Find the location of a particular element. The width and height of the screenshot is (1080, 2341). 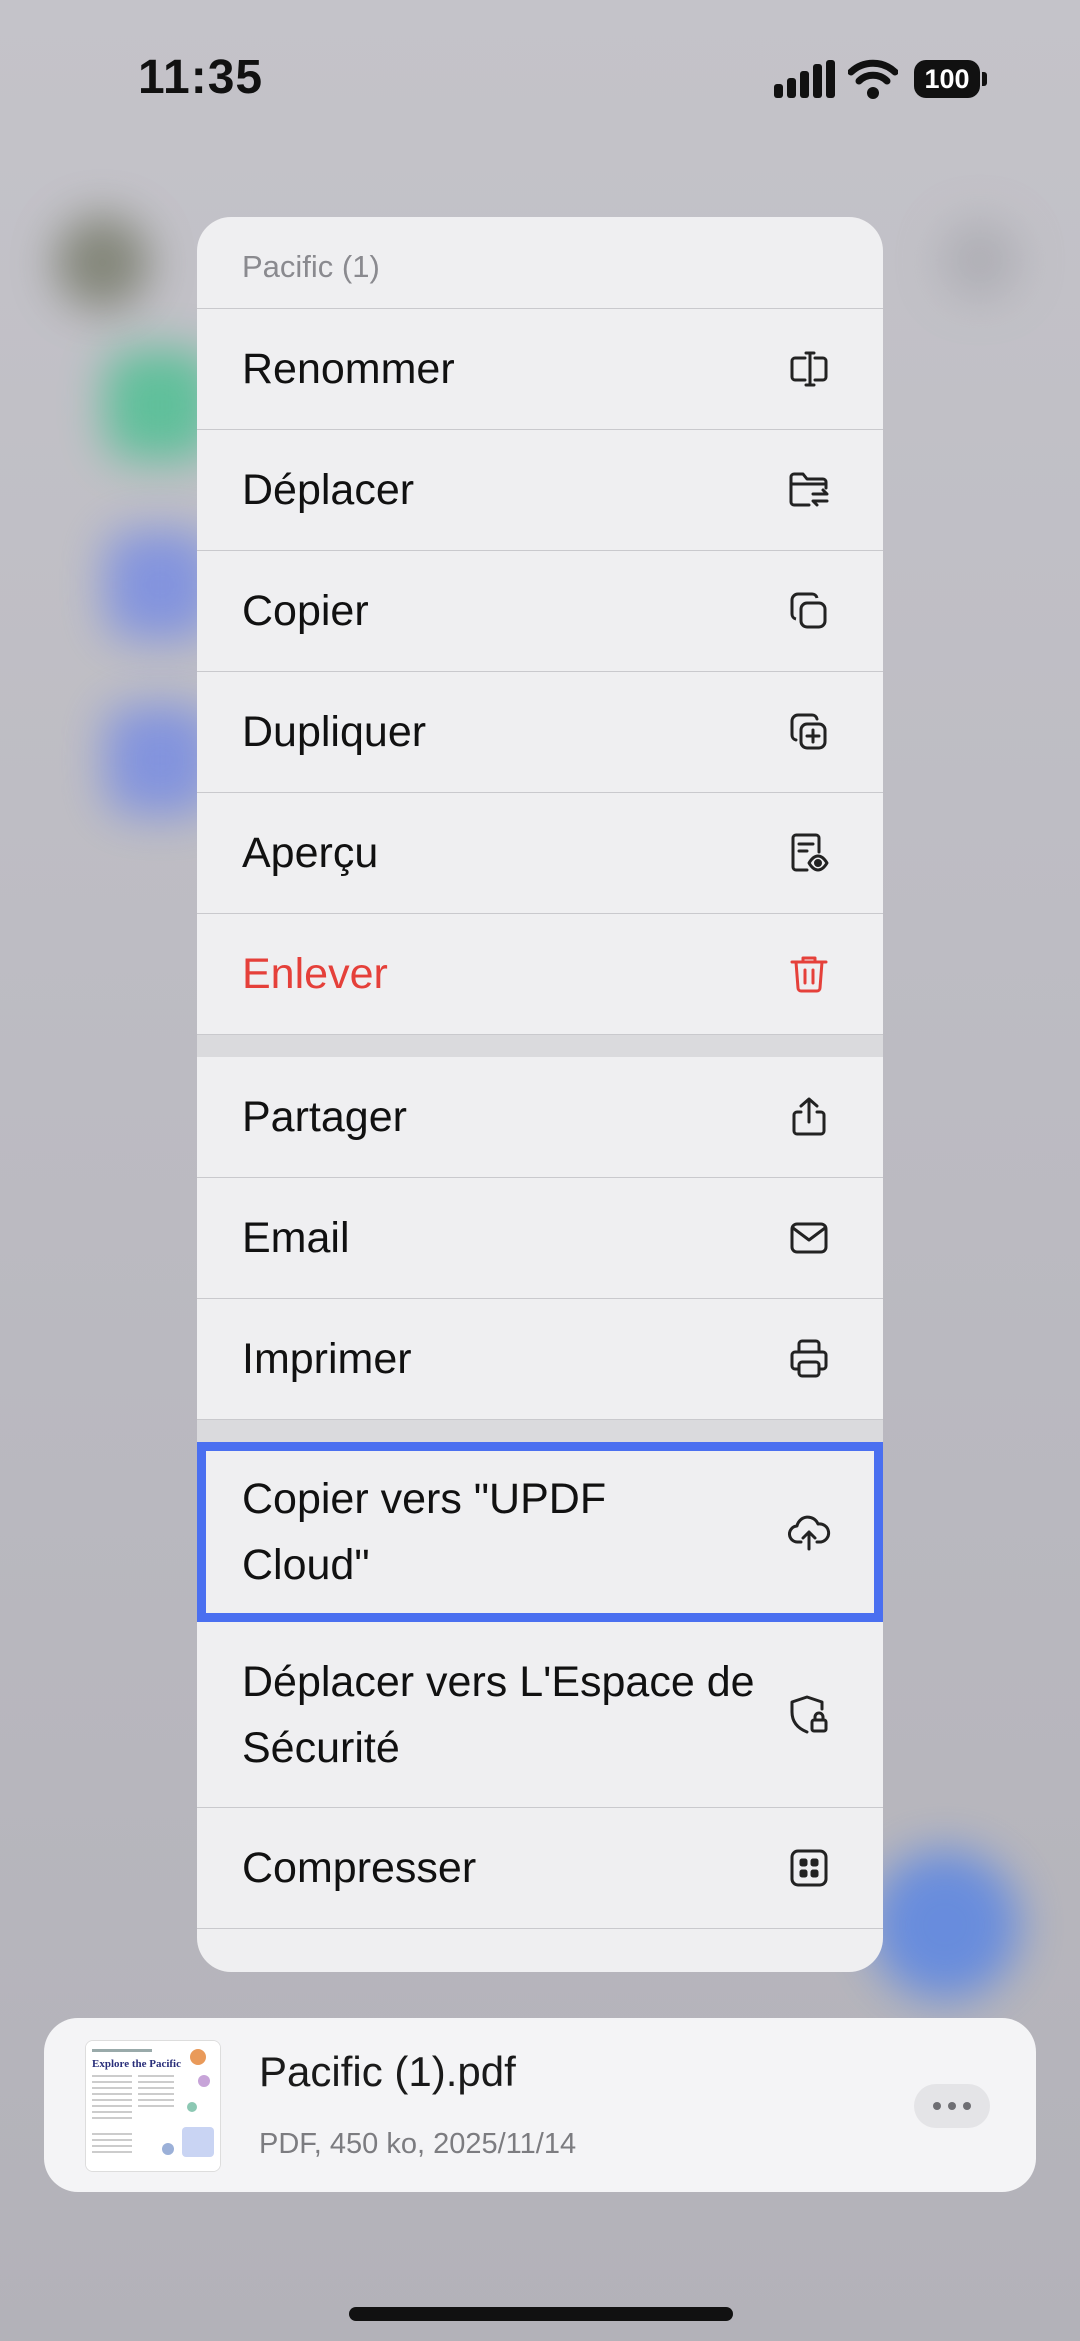

menu-item-email: Email is located at coordinates (540, 1238).